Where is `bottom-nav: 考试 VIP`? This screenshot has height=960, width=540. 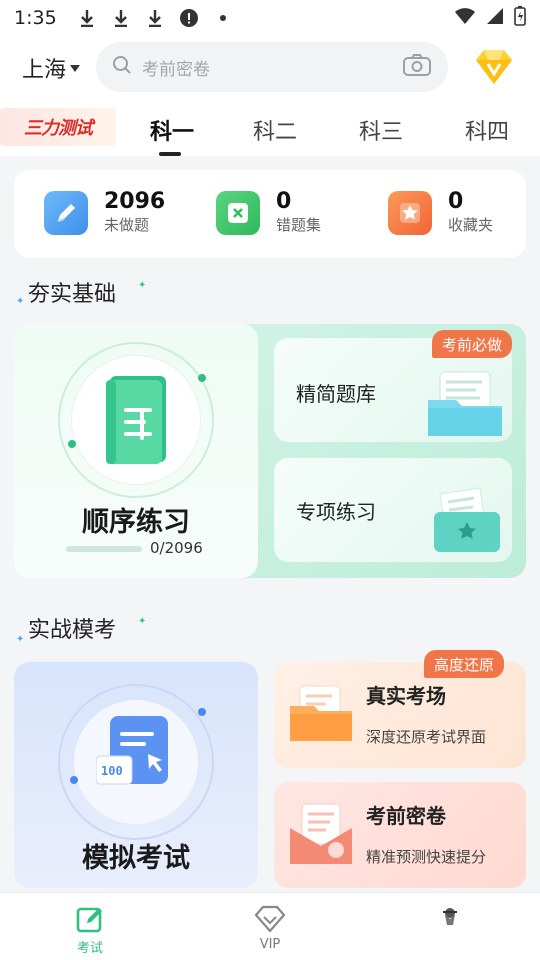
bottom-nav: 考试 VIP is located at coordinates (270, 926).